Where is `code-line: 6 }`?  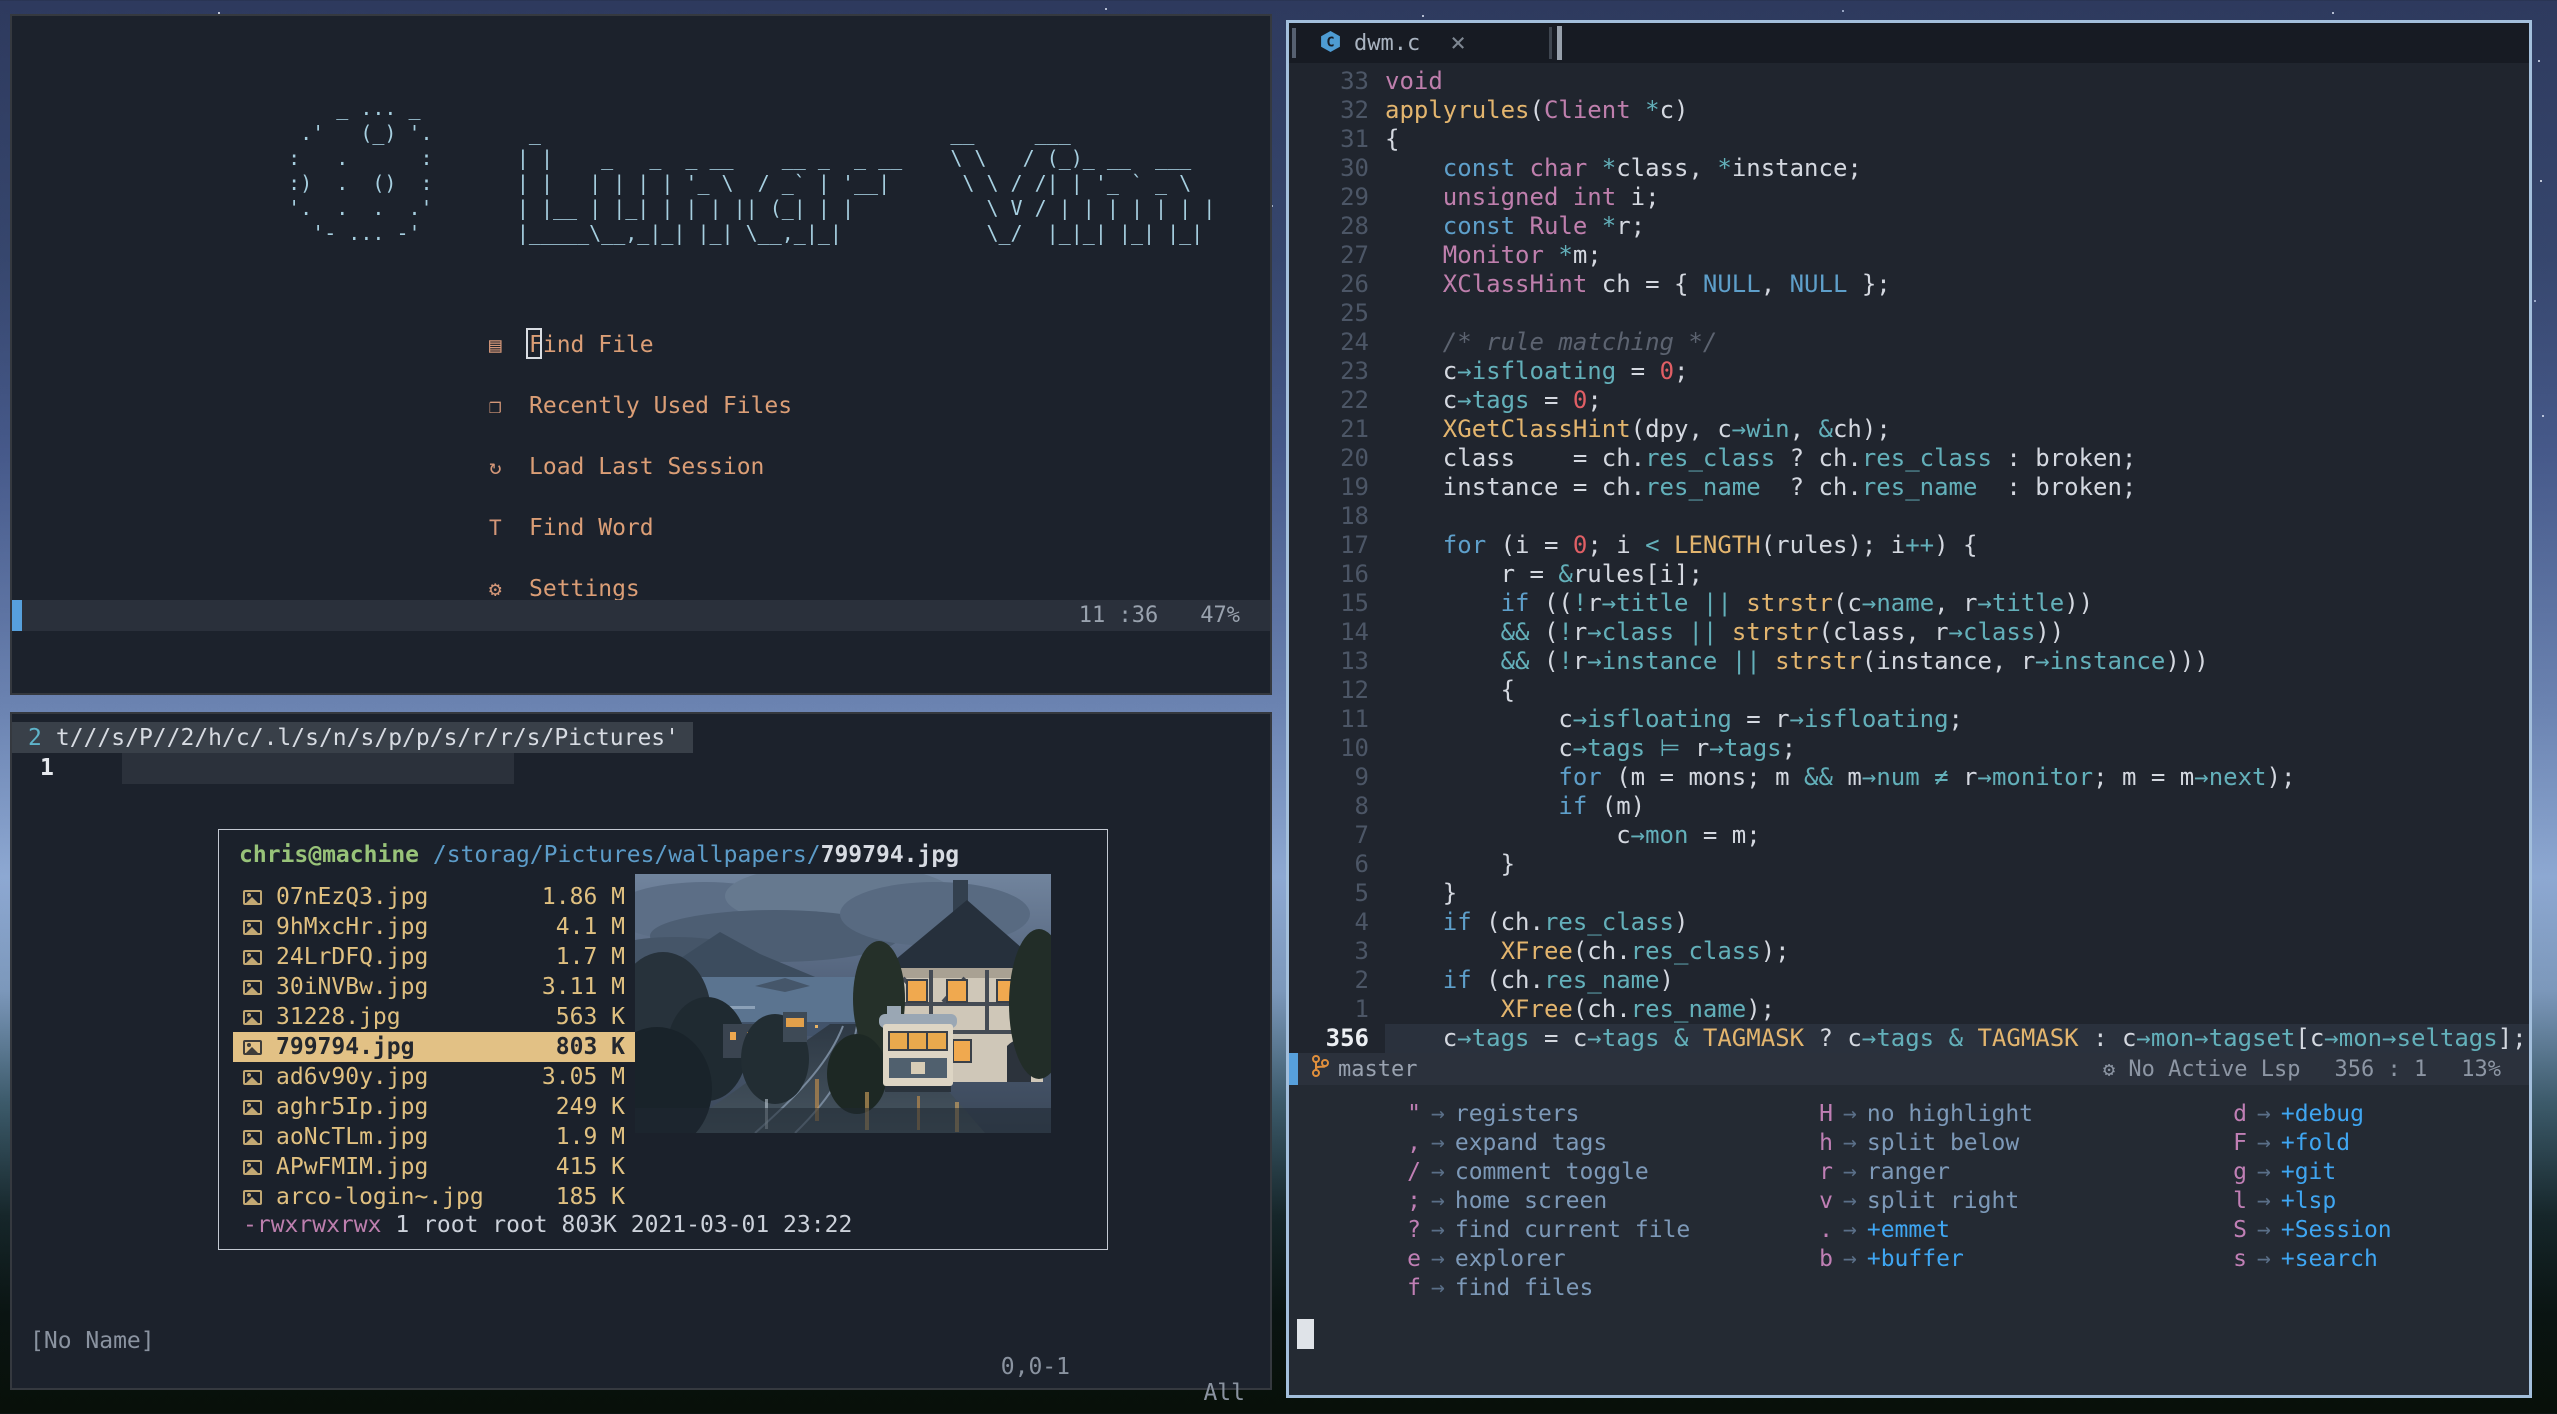 code-line: 6 } is located at coordinates (1909, 864).